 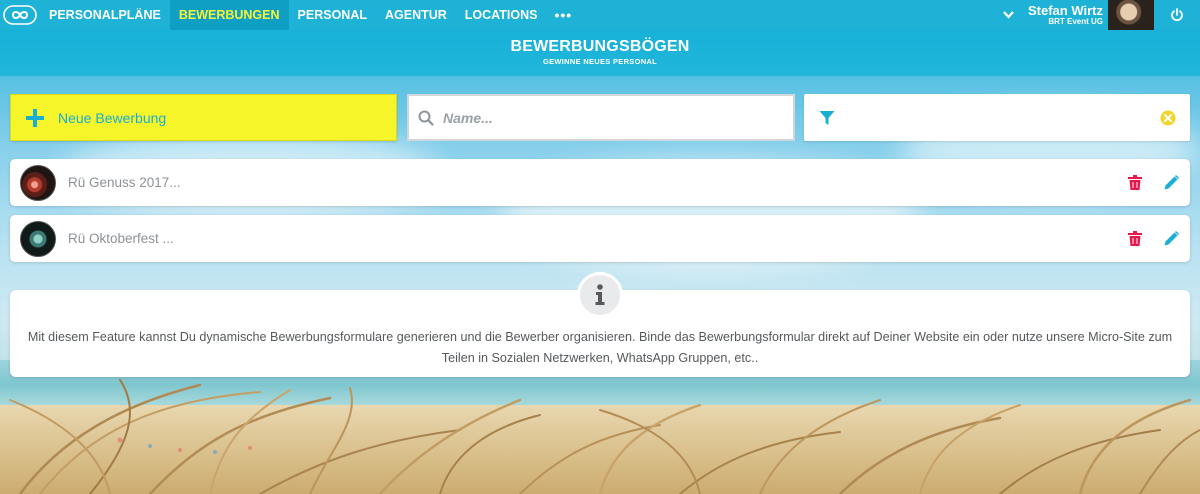 I want to click on power-icon, so click(x=1177, y=15).